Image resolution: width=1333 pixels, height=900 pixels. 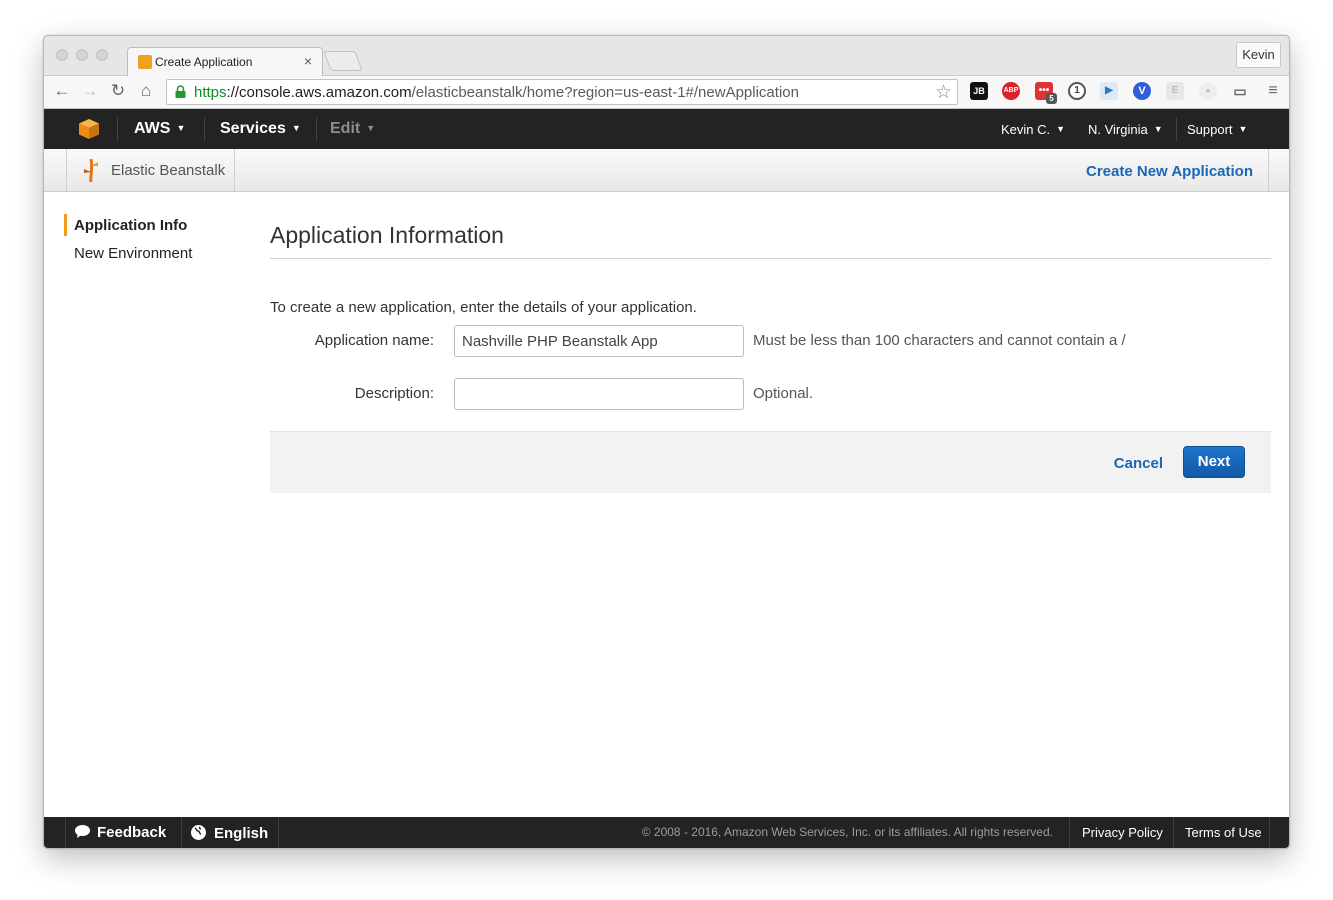 I want to click on next-button: Next, so click(x=1214, y=462).